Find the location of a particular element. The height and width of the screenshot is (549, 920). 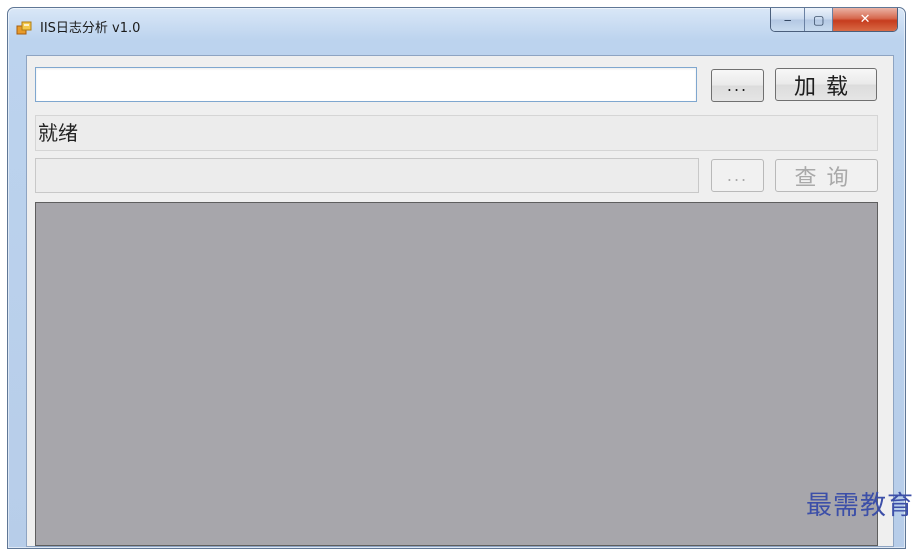

status-label: 就绪 is located at coordinates (456, 133).